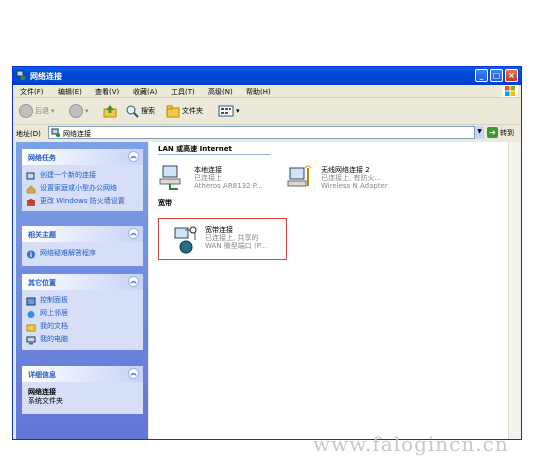 The height and width of the screenshot is (461, 554). What do you see at coordinates (87, 111) in the screenshot?
I see `forward-dropdown-icon: ▾` at bounding box center [87, 111].